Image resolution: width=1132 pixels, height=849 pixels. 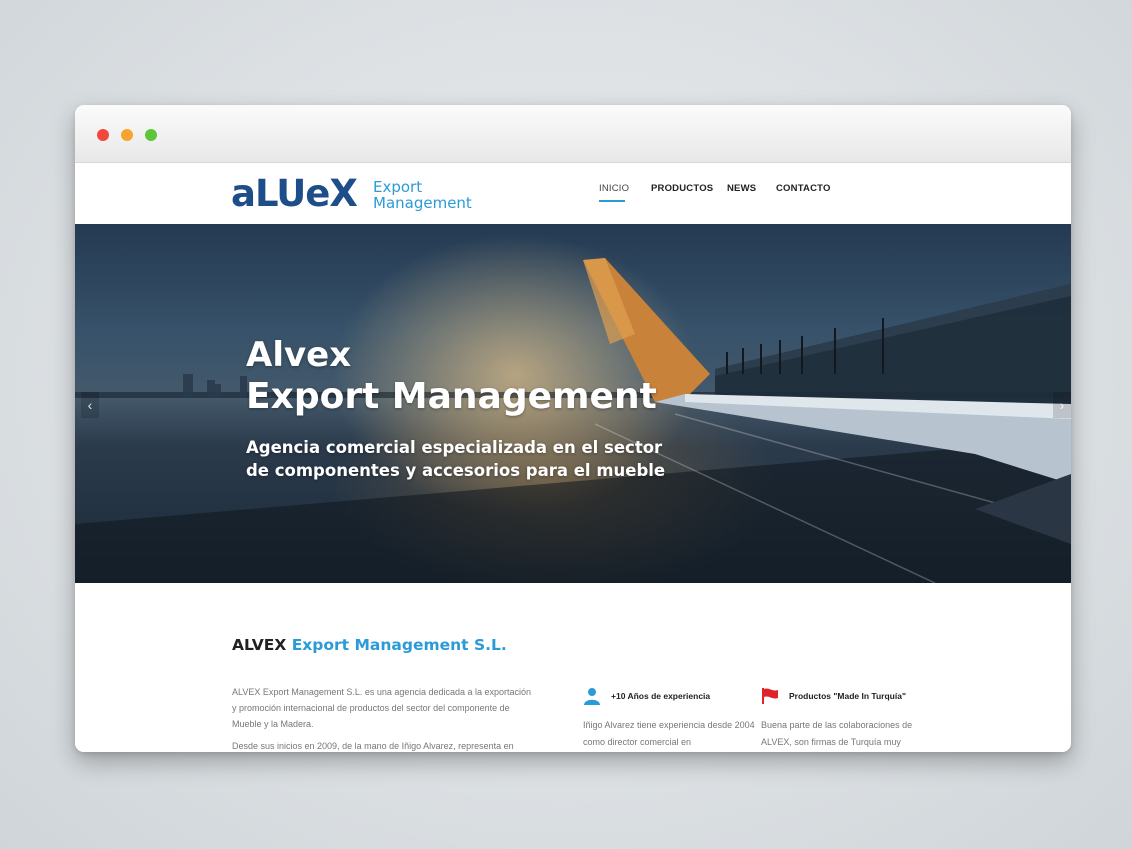 What do you see at coordinates (127, 135) in the screenshot?
I see `minimize-window-button` at bounding box center [127, 135].